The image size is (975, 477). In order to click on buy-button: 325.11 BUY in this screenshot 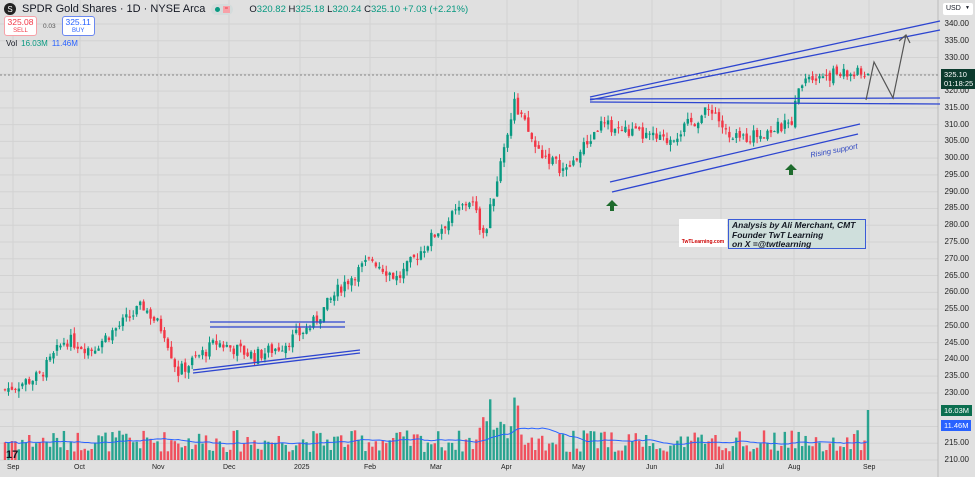, I will do `click(78, 26)`.